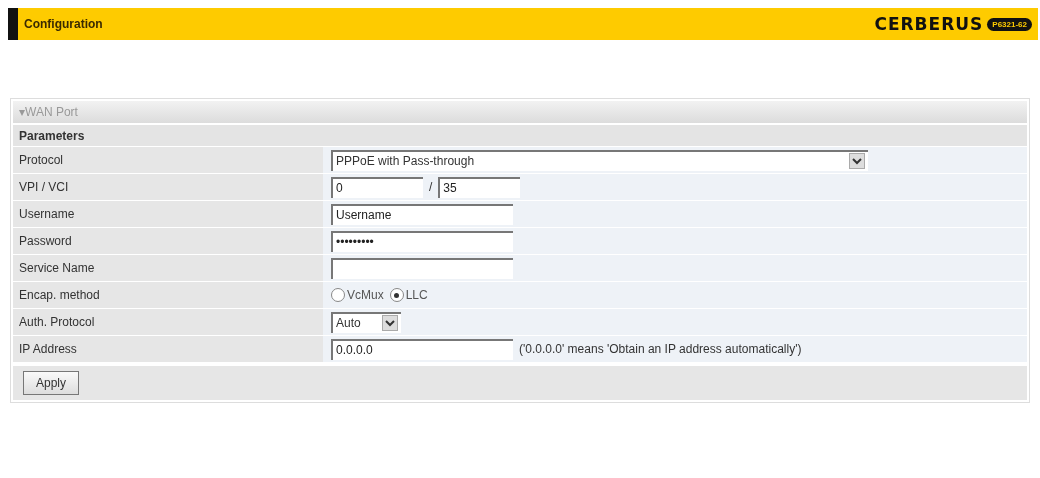  What do you see at coordinates (168, 295) in the screenshot?
I see `field-label: Encap. method` at bounding box center [168, 295].